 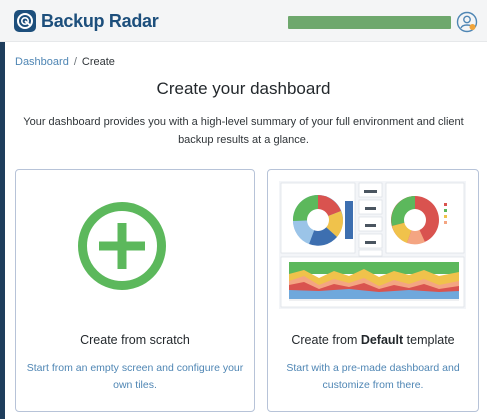 I want to click on template-title-prefix: Create from, so click(x=326, y=340).